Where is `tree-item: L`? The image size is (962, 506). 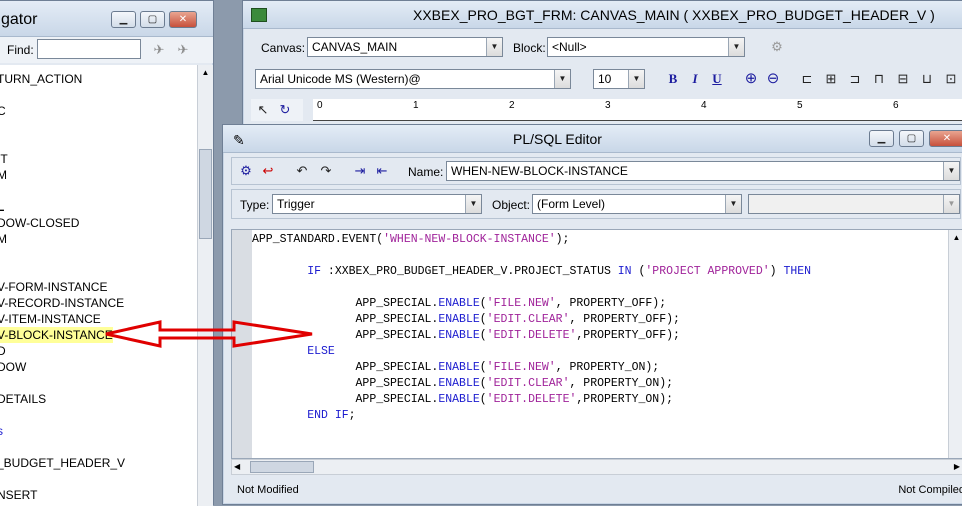
tree-item: L is located at coordinates (2, 207).